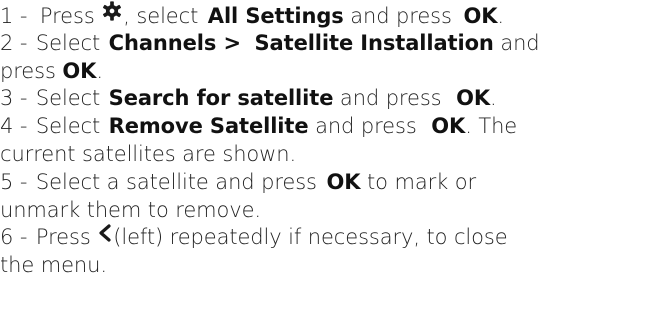 The height and width of the screenshot is (333, 649). Describe the element at coordinates (520, 42) in the screenshot. I see `step-text: and` at that location.